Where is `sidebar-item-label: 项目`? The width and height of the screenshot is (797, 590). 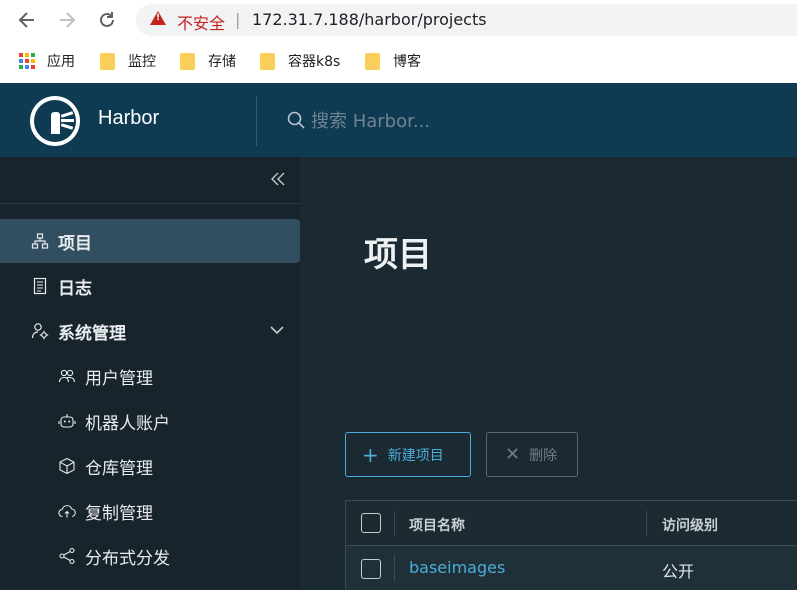 sidebar-item-label: 项目 is located at coordinates (75, 243).